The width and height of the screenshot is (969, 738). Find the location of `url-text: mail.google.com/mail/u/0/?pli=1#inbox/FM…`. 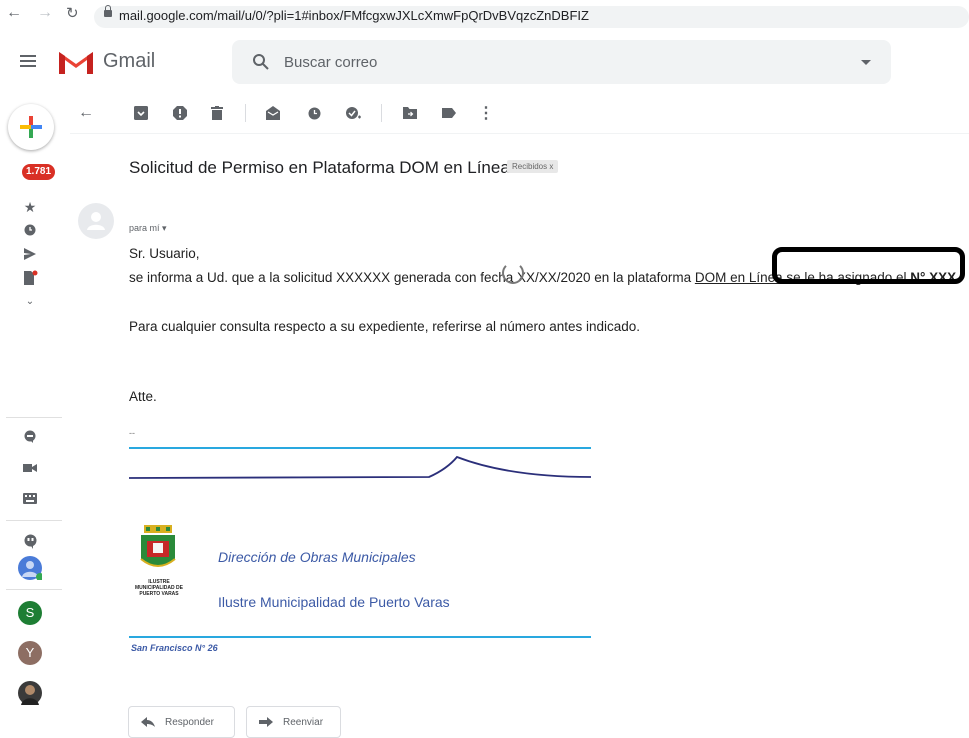

url-text: mail.google.com/mail/u/0/?pli=1#inbox/FM… is located at coordinates (354, 15).